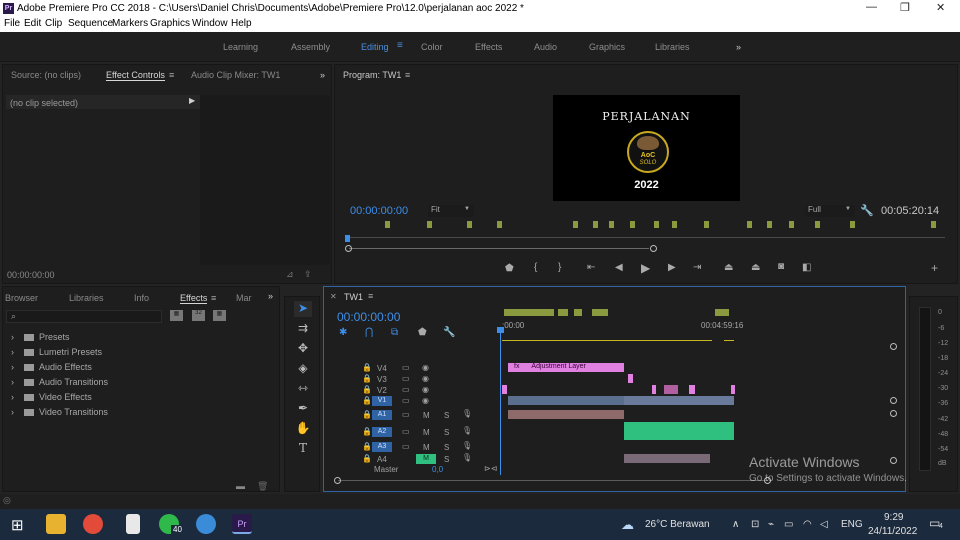 The width and height of the screenshot is (960, 540). I want to click on more-tabs-icon: », so click(322, 75).